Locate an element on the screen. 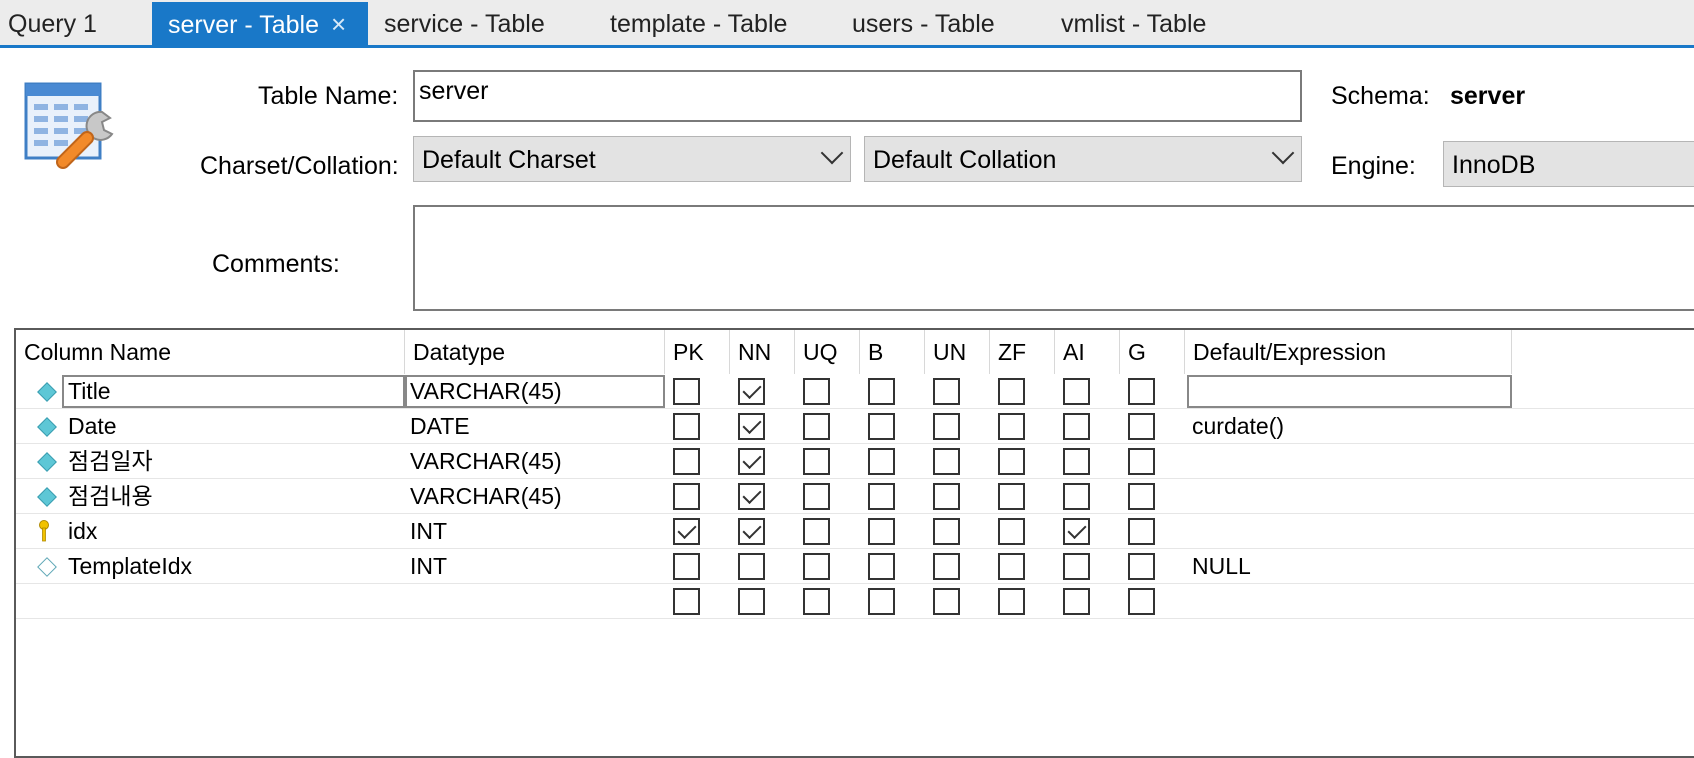 This screenshot has height=758, width=1694. header-b: B is located at coordinates (892, 352).